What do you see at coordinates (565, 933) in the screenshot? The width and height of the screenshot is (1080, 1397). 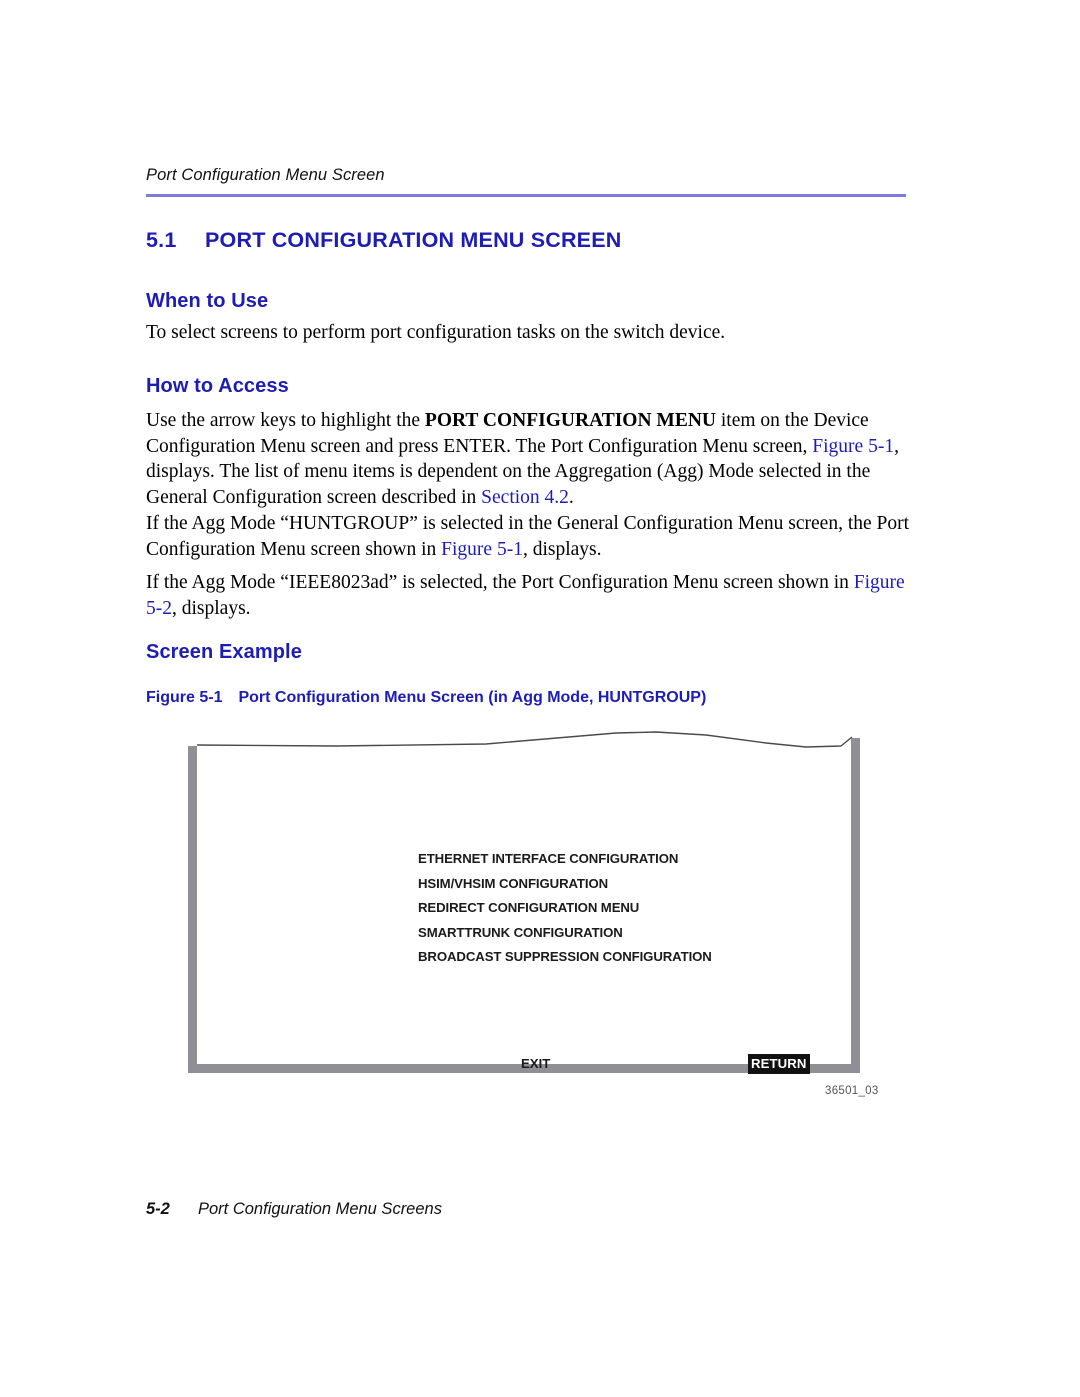 I see `menu-item-smarttrunk-configuration: SMARTTRUNK CONFIGURATION` at bounding box center [565, 933].